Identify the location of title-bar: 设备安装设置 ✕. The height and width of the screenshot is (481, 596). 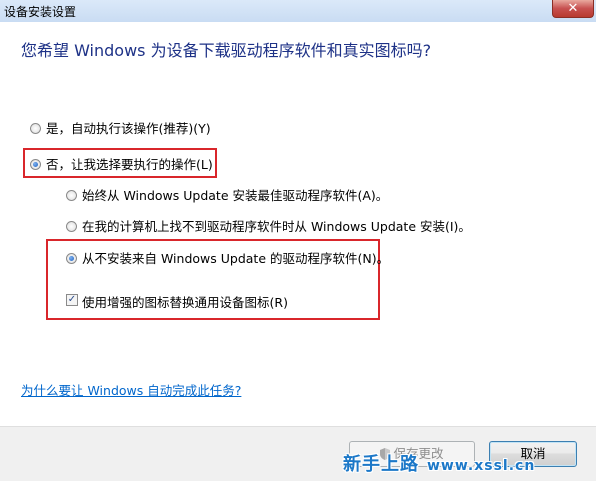
(298, 11).